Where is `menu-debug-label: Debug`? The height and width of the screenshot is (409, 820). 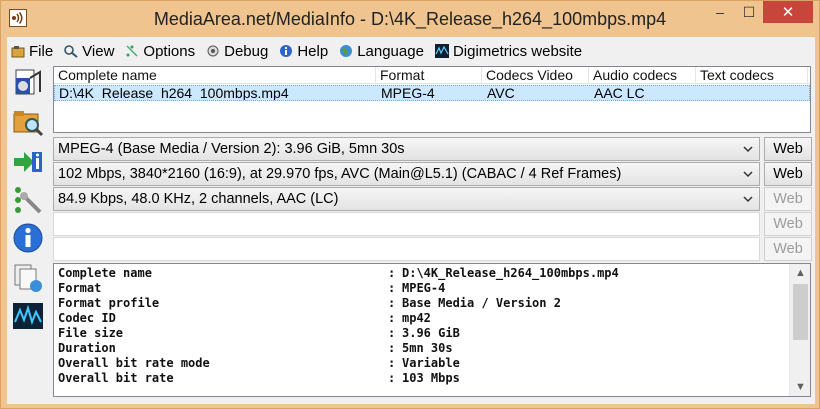 menu-debug-label: Debug is located at coordinates (246, 51).